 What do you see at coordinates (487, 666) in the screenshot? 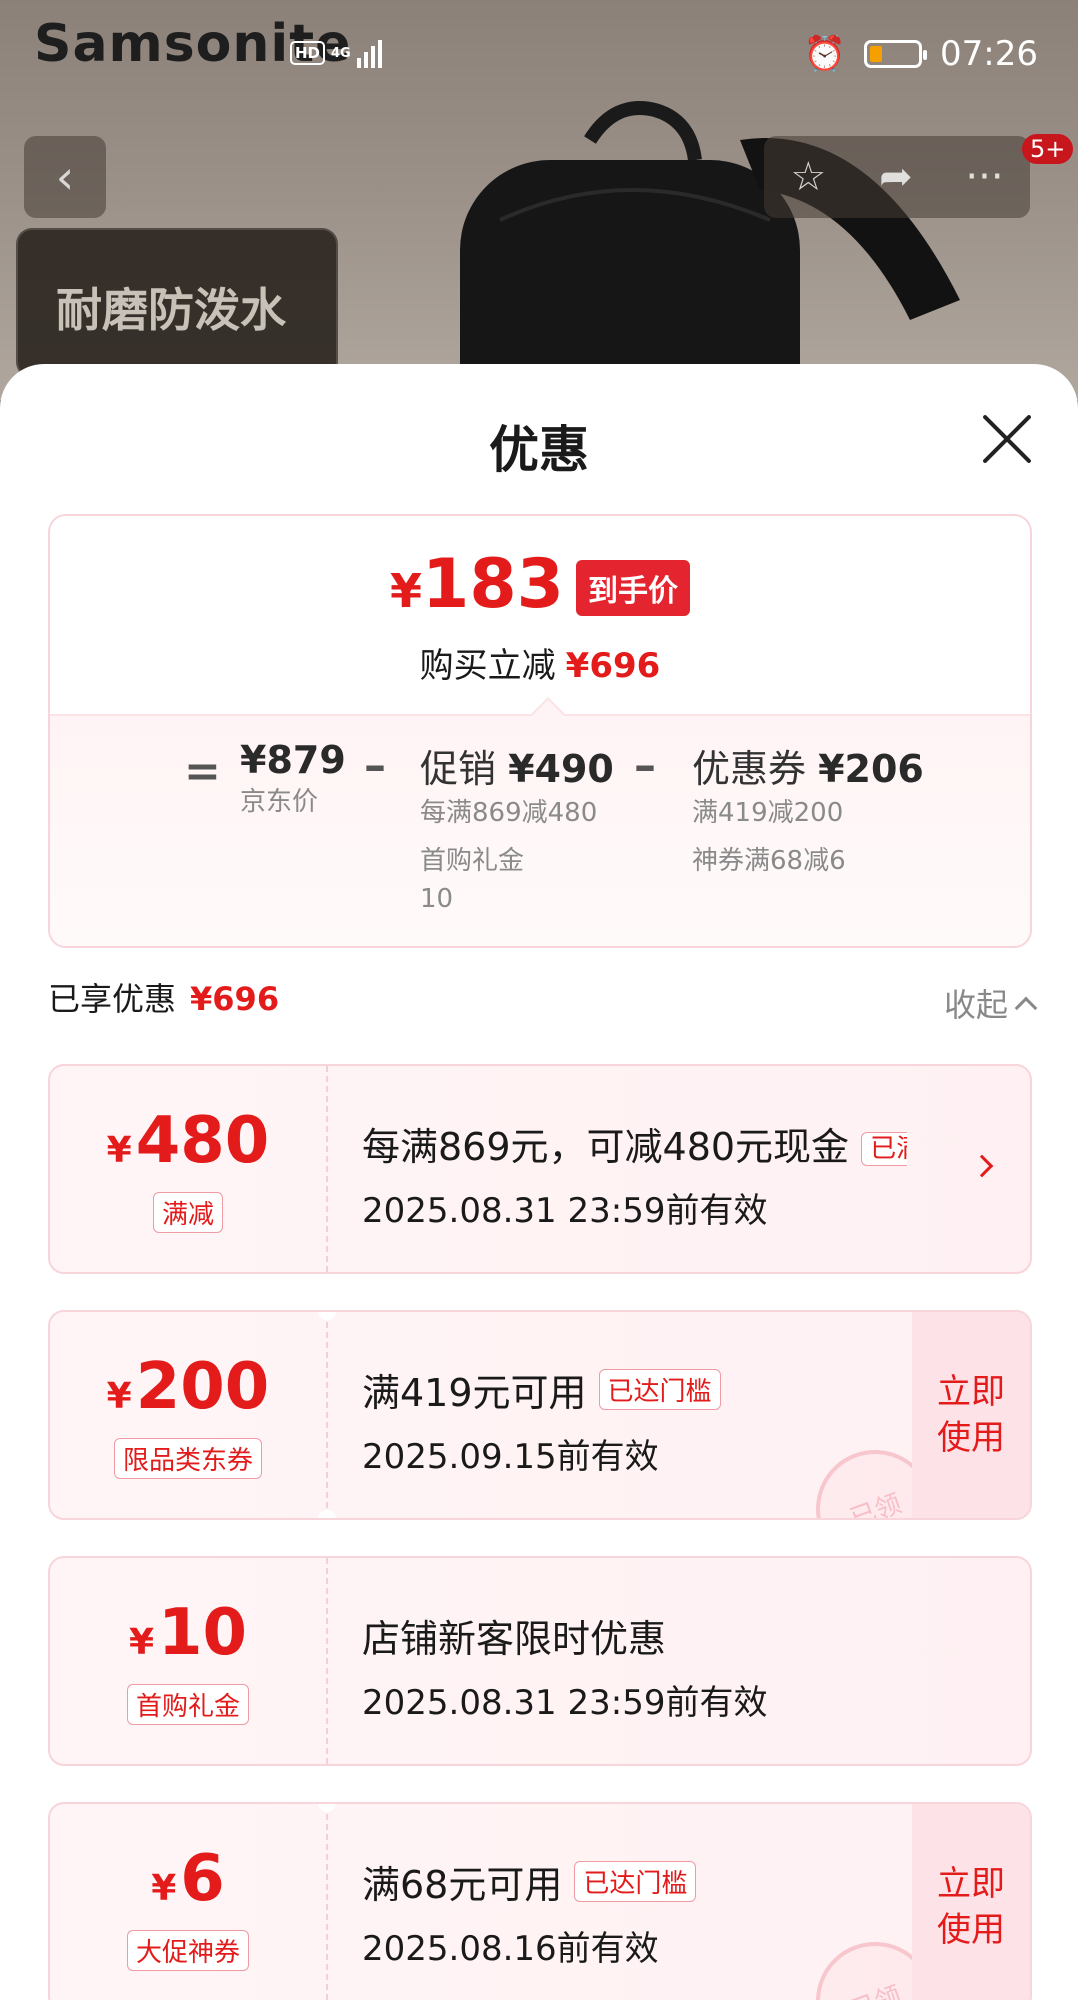
I see `save-label: 购买立减` at bounding box center [487, 666].